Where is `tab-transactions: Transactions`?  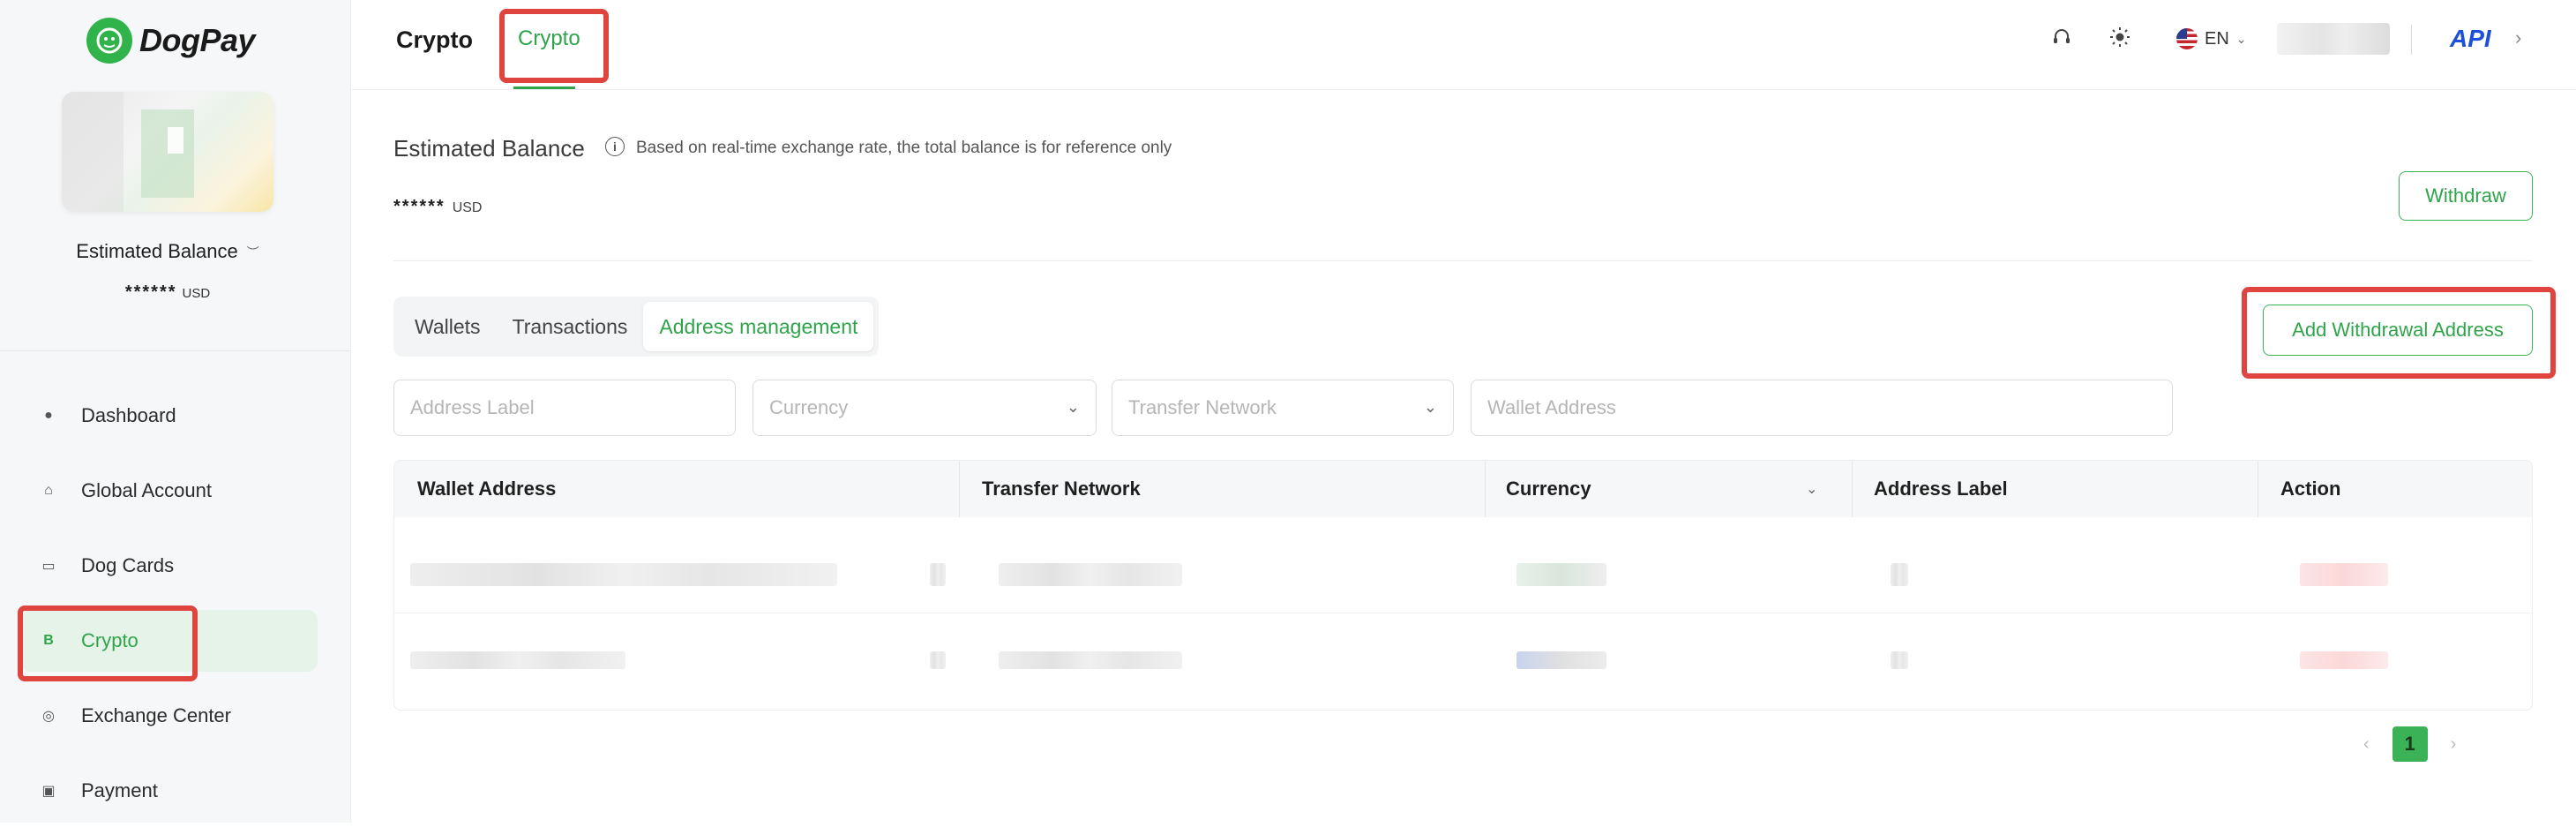 tab-transactions: Transactions is located at coordinates (571, 326).